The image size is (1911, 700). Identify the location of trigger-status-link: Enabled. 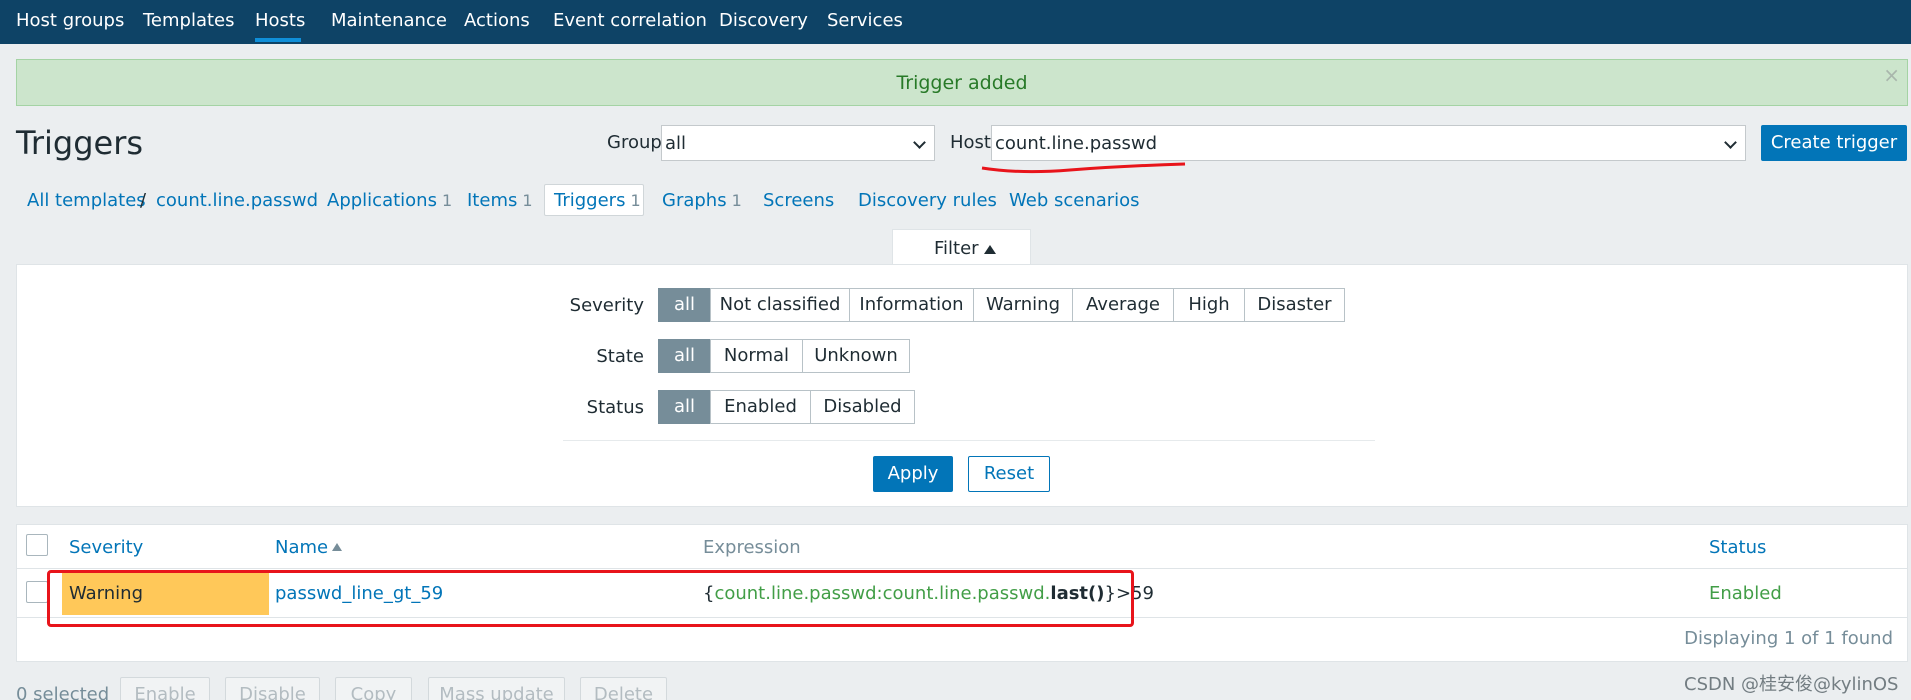
(1745, 593).